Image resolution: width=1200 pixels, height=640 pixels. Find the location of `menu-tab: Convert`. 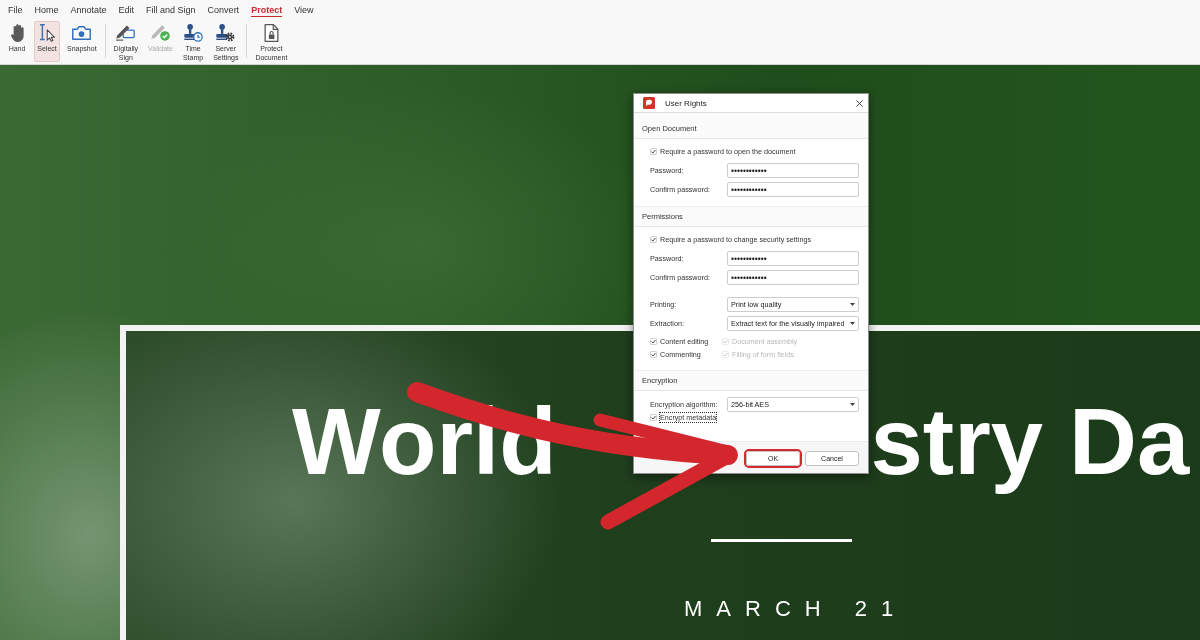

menu-tab: Convert is located at coordinates (223, 10).